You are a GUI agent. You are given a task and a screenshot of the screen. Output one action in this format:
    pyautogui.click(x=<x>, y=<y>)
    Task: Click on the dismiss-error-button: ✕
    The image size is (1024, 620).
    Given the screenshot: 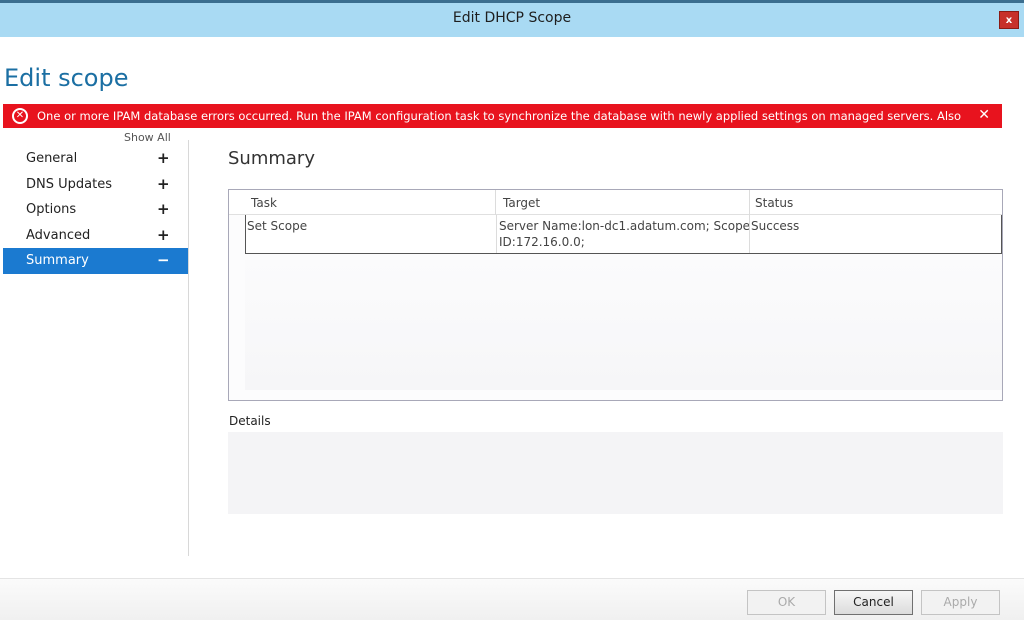 What is the action you would take?
    pyautogui.click(x=984, y=115)
    